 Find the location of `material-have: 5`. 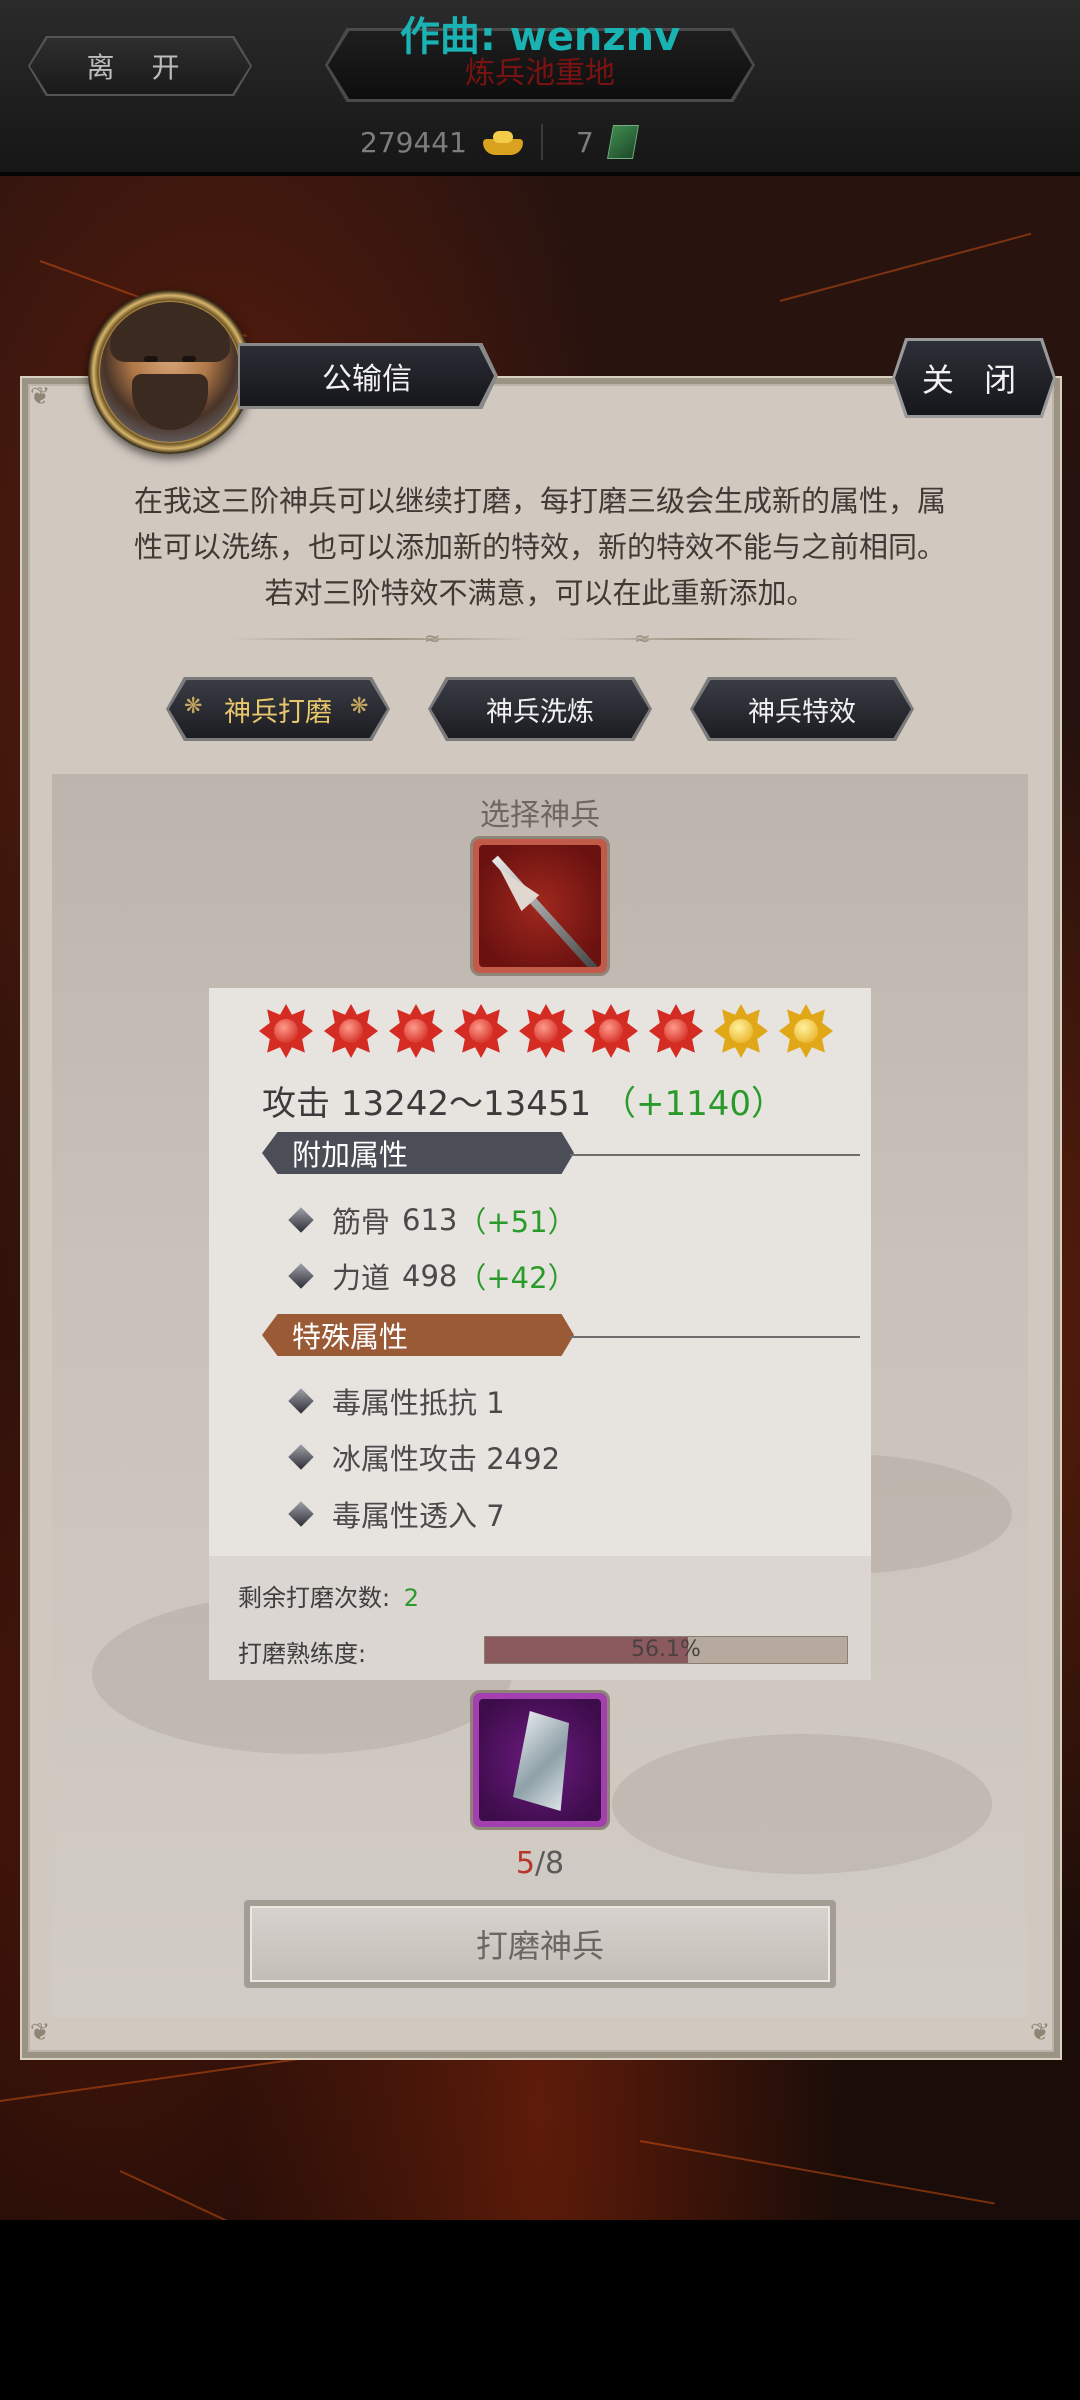

material-have: 5 is located at coordinates (525, 1863).